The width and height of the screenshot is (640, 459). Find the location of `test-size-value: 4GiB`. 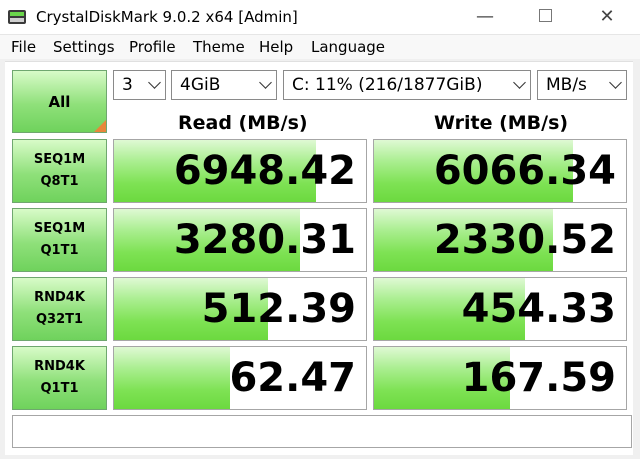

test-size-value: 4GiB is located at coordinates (200, 85).